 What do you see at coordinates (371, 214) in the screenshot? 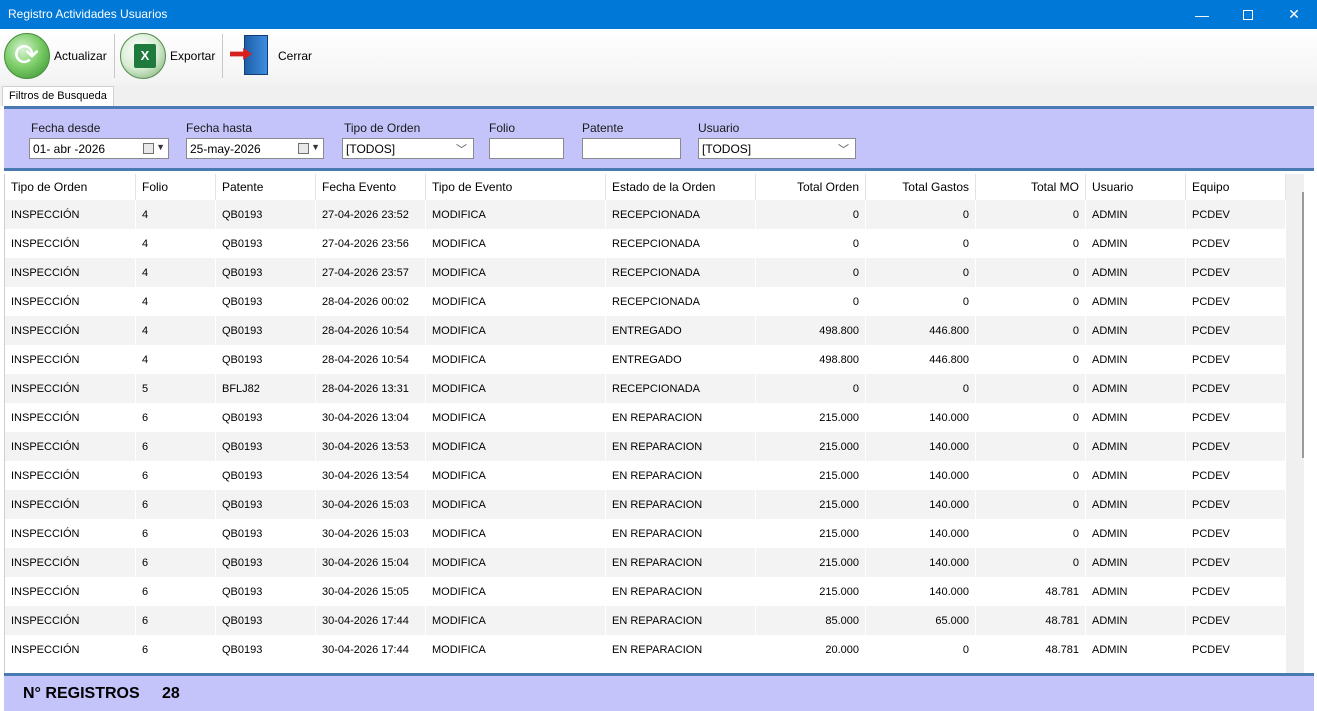
I see `cell-fecha-evento: 27-04-2026 23:52` at bounding box center [371, 214].